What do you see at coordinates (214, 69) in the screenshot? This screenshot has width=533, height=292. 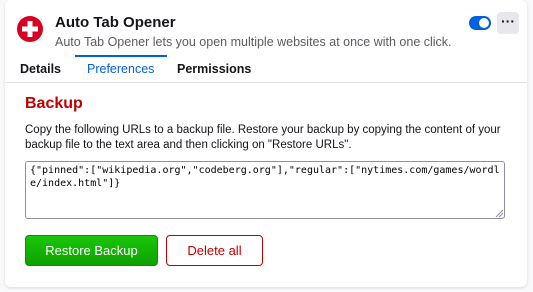 I see `tab-permissions: Permissions` at bounding box center [214, 69].